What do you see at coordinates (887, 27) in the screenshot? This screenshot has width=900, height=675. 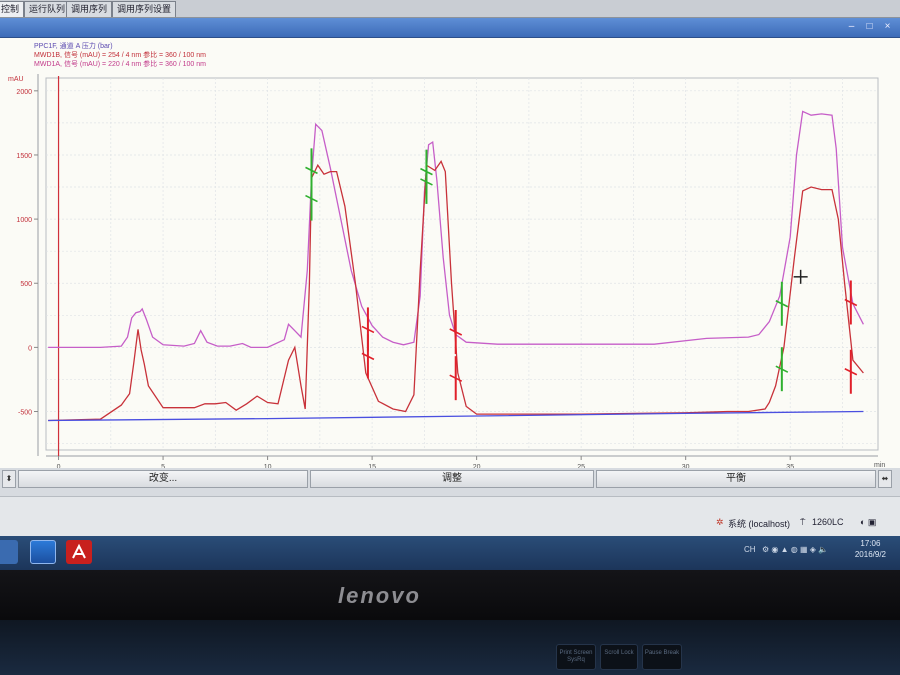 I see `close-icon: ×` at bounding box center [887, 27].